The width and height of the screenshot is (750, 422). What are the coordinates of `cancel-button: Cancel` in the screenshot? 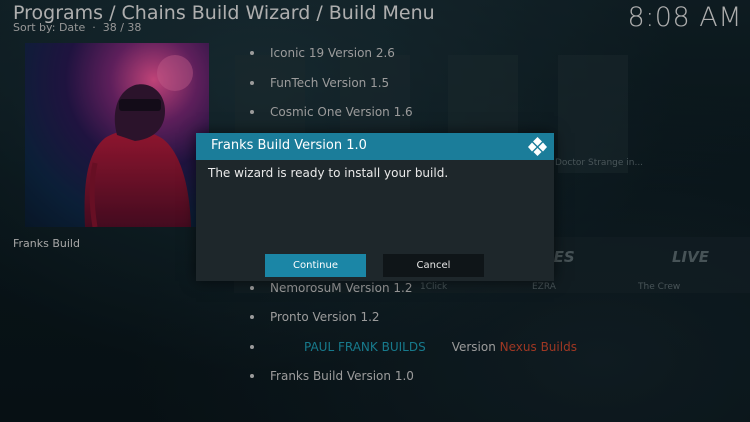 It's located at (433, 265).